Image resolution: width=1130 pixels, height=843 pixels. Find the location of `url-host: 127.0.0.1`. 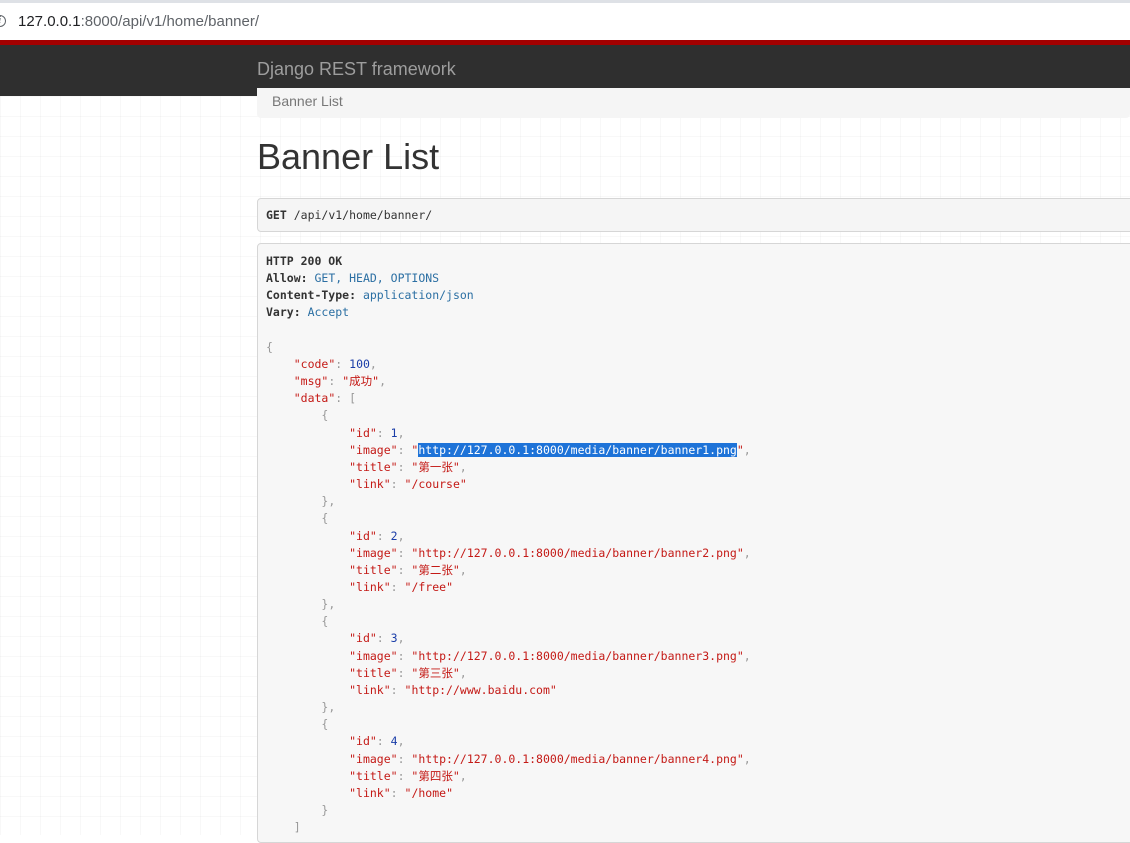

url-host: 127.0.0.1 is located at coordinates (49, 21).